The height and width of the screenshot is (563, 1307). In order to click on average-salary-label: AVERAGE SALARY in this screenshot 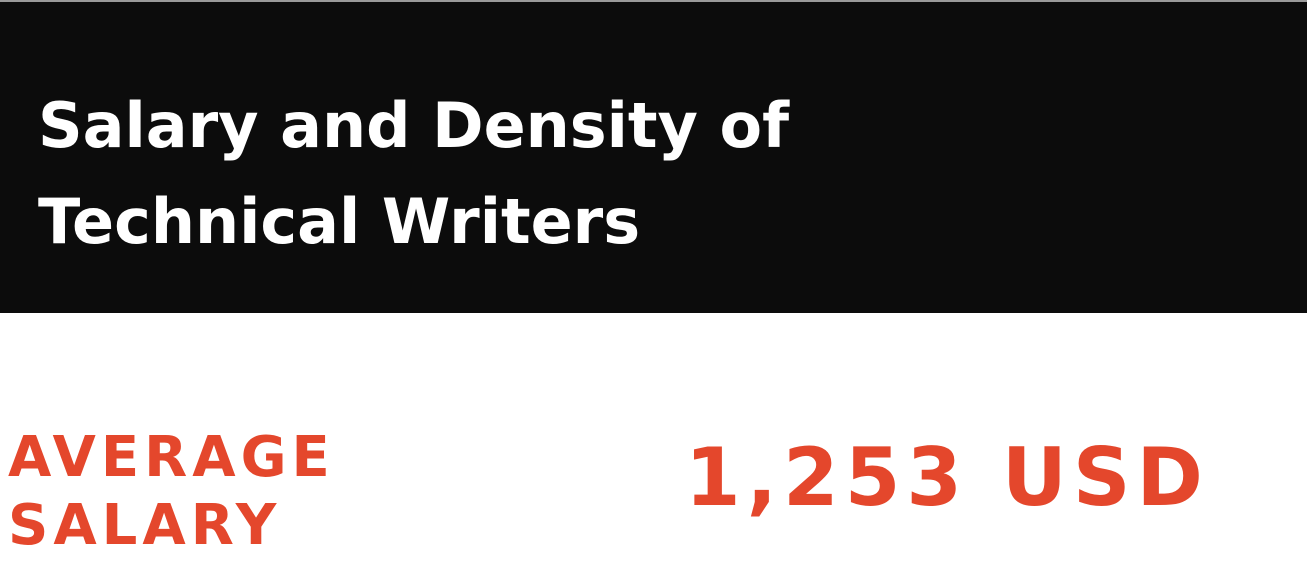, I will do `click(171, 492)`.